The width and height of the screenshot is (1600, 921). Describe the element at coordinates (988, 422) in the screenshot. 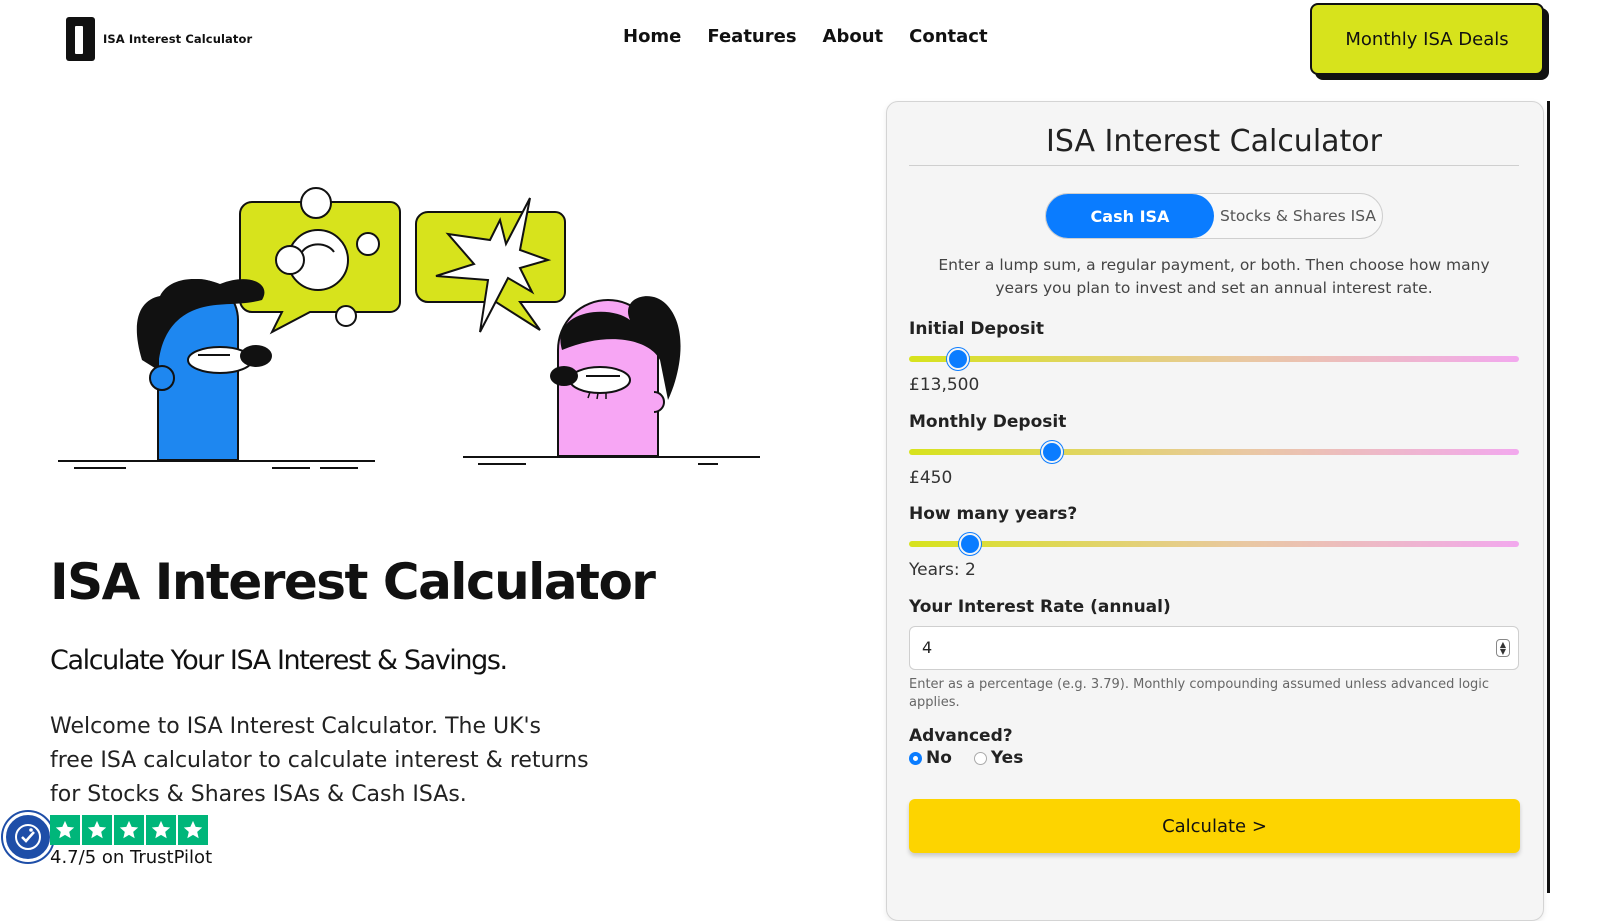

I see `monthly-deposit-label: Monthly Deposit` at that location.